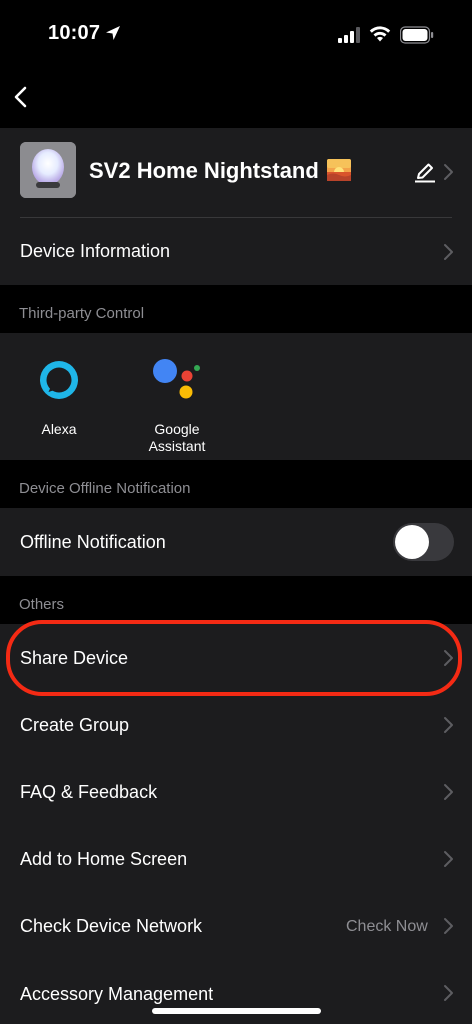  What do you see at coordinates (177, 437) in the screenshot?
I see `google-assistant-label: Google Assistant` at bounding box center [177, 437].